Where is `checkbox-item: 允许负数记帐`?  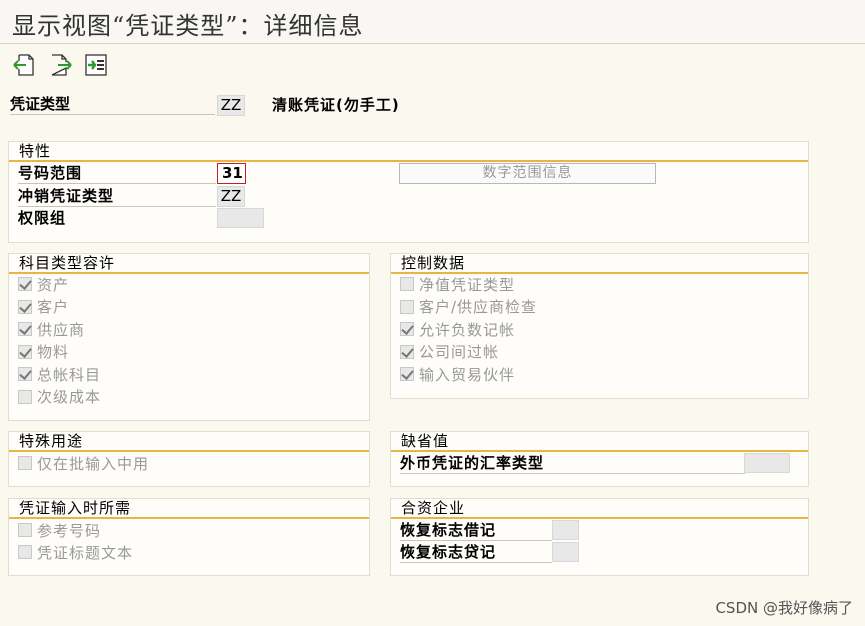 checkbox-item: 允许负数记帐 is located at coordinates (457, 329).